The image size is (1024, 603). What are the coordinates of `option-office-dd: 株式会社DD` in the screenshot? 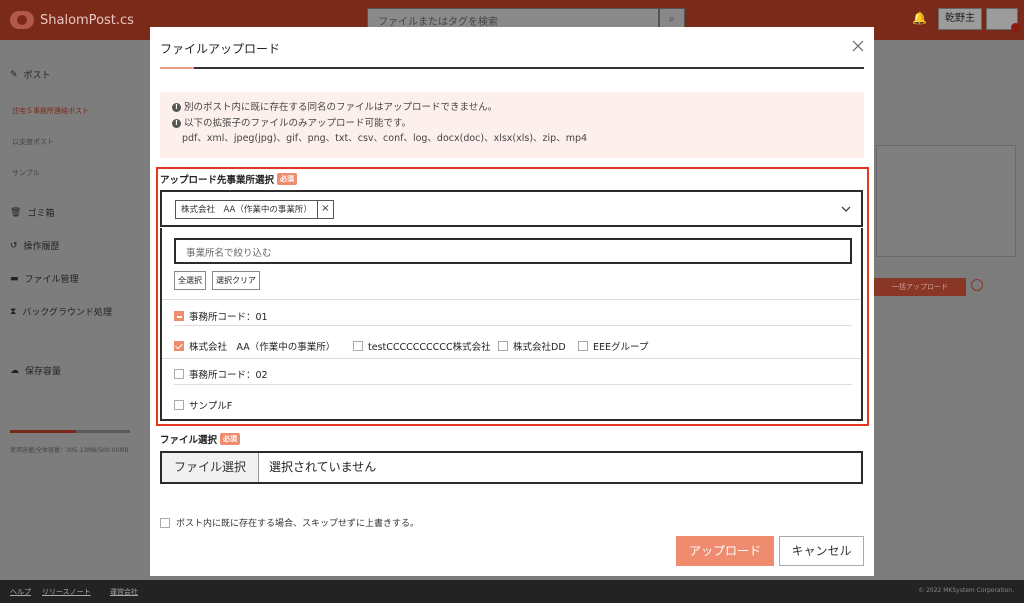 It's located at (532, 346).